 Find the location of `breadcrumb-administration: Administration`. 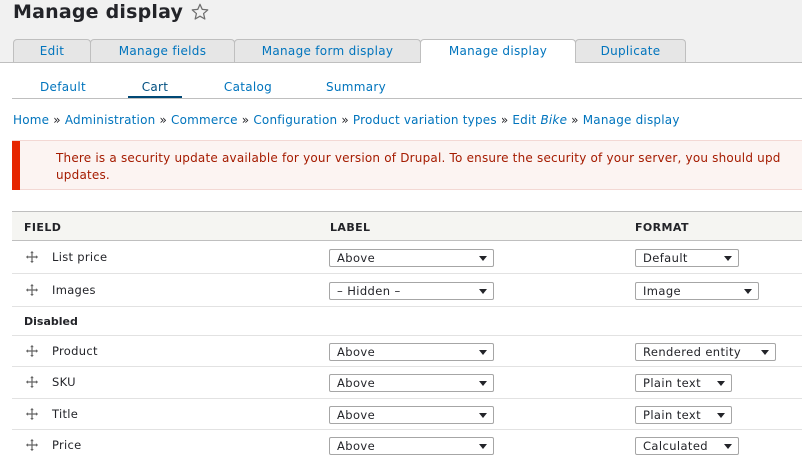

breadcrumb-administration: Administration is located at coordinates (110, 120).